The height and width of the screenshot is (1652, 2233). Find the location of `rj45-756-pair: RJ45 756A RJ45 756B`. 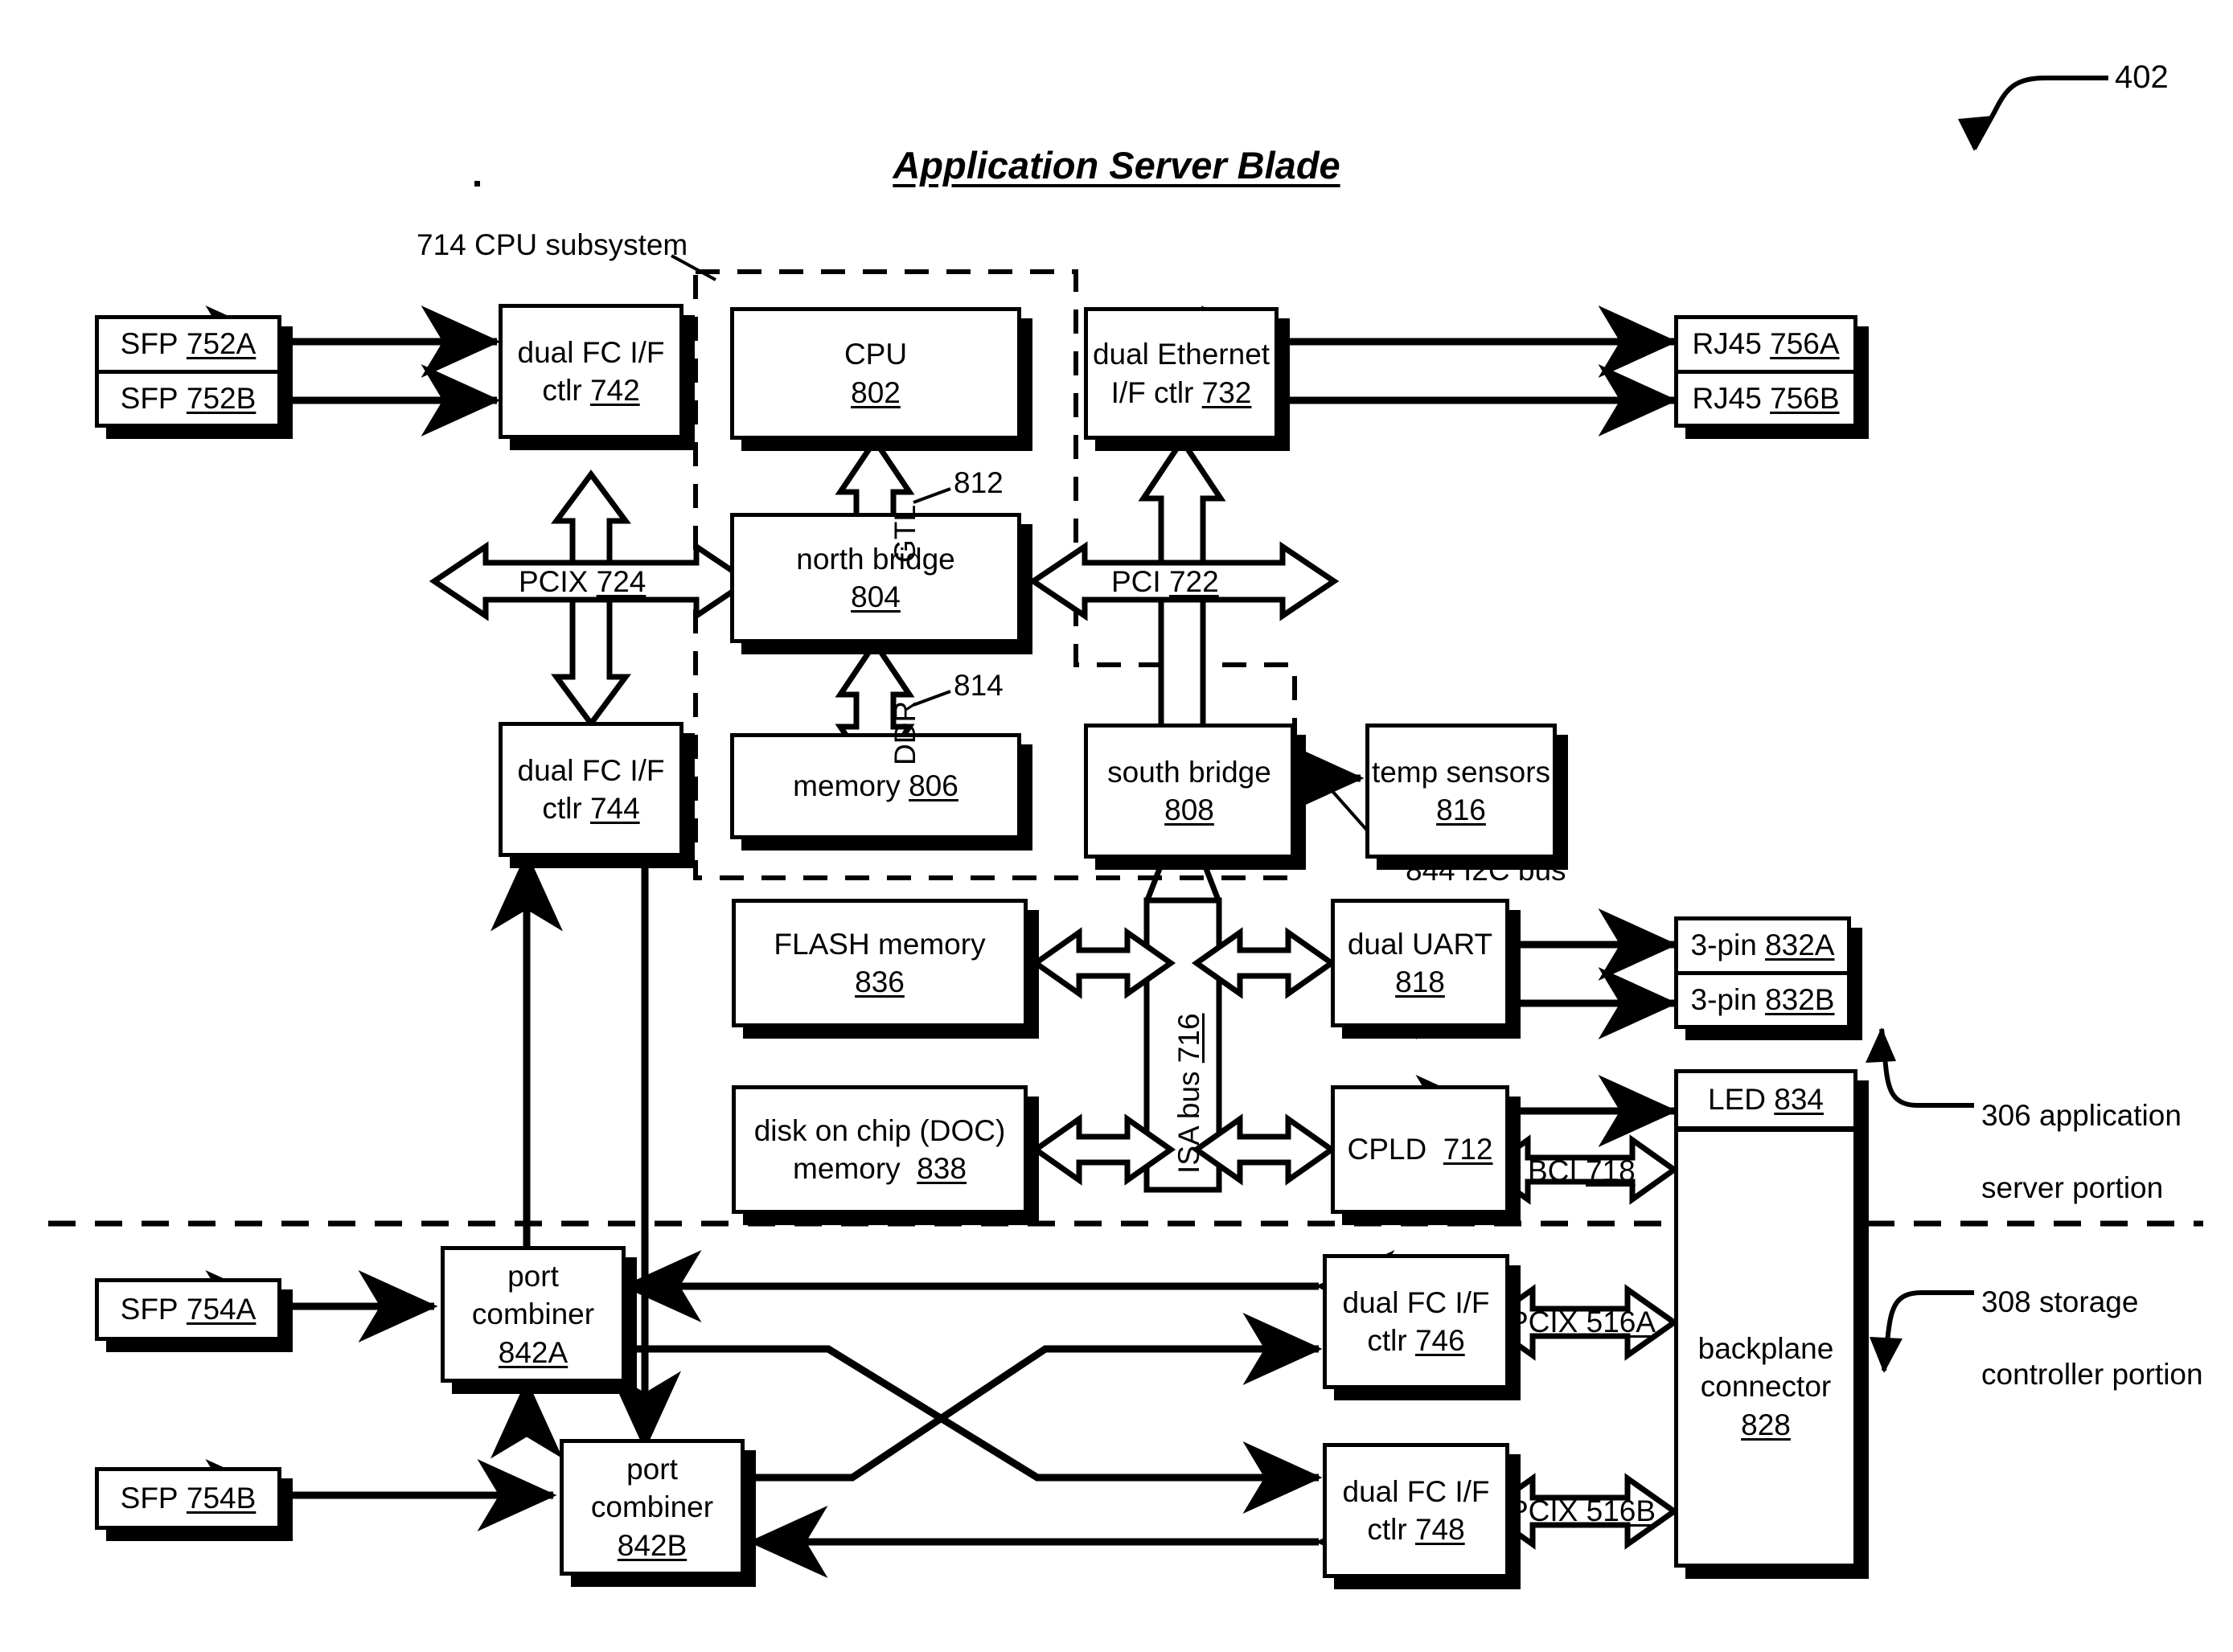

rj45-756-pair: RJ45 756A RJ45 756B is located at coordinates (1765, 371).